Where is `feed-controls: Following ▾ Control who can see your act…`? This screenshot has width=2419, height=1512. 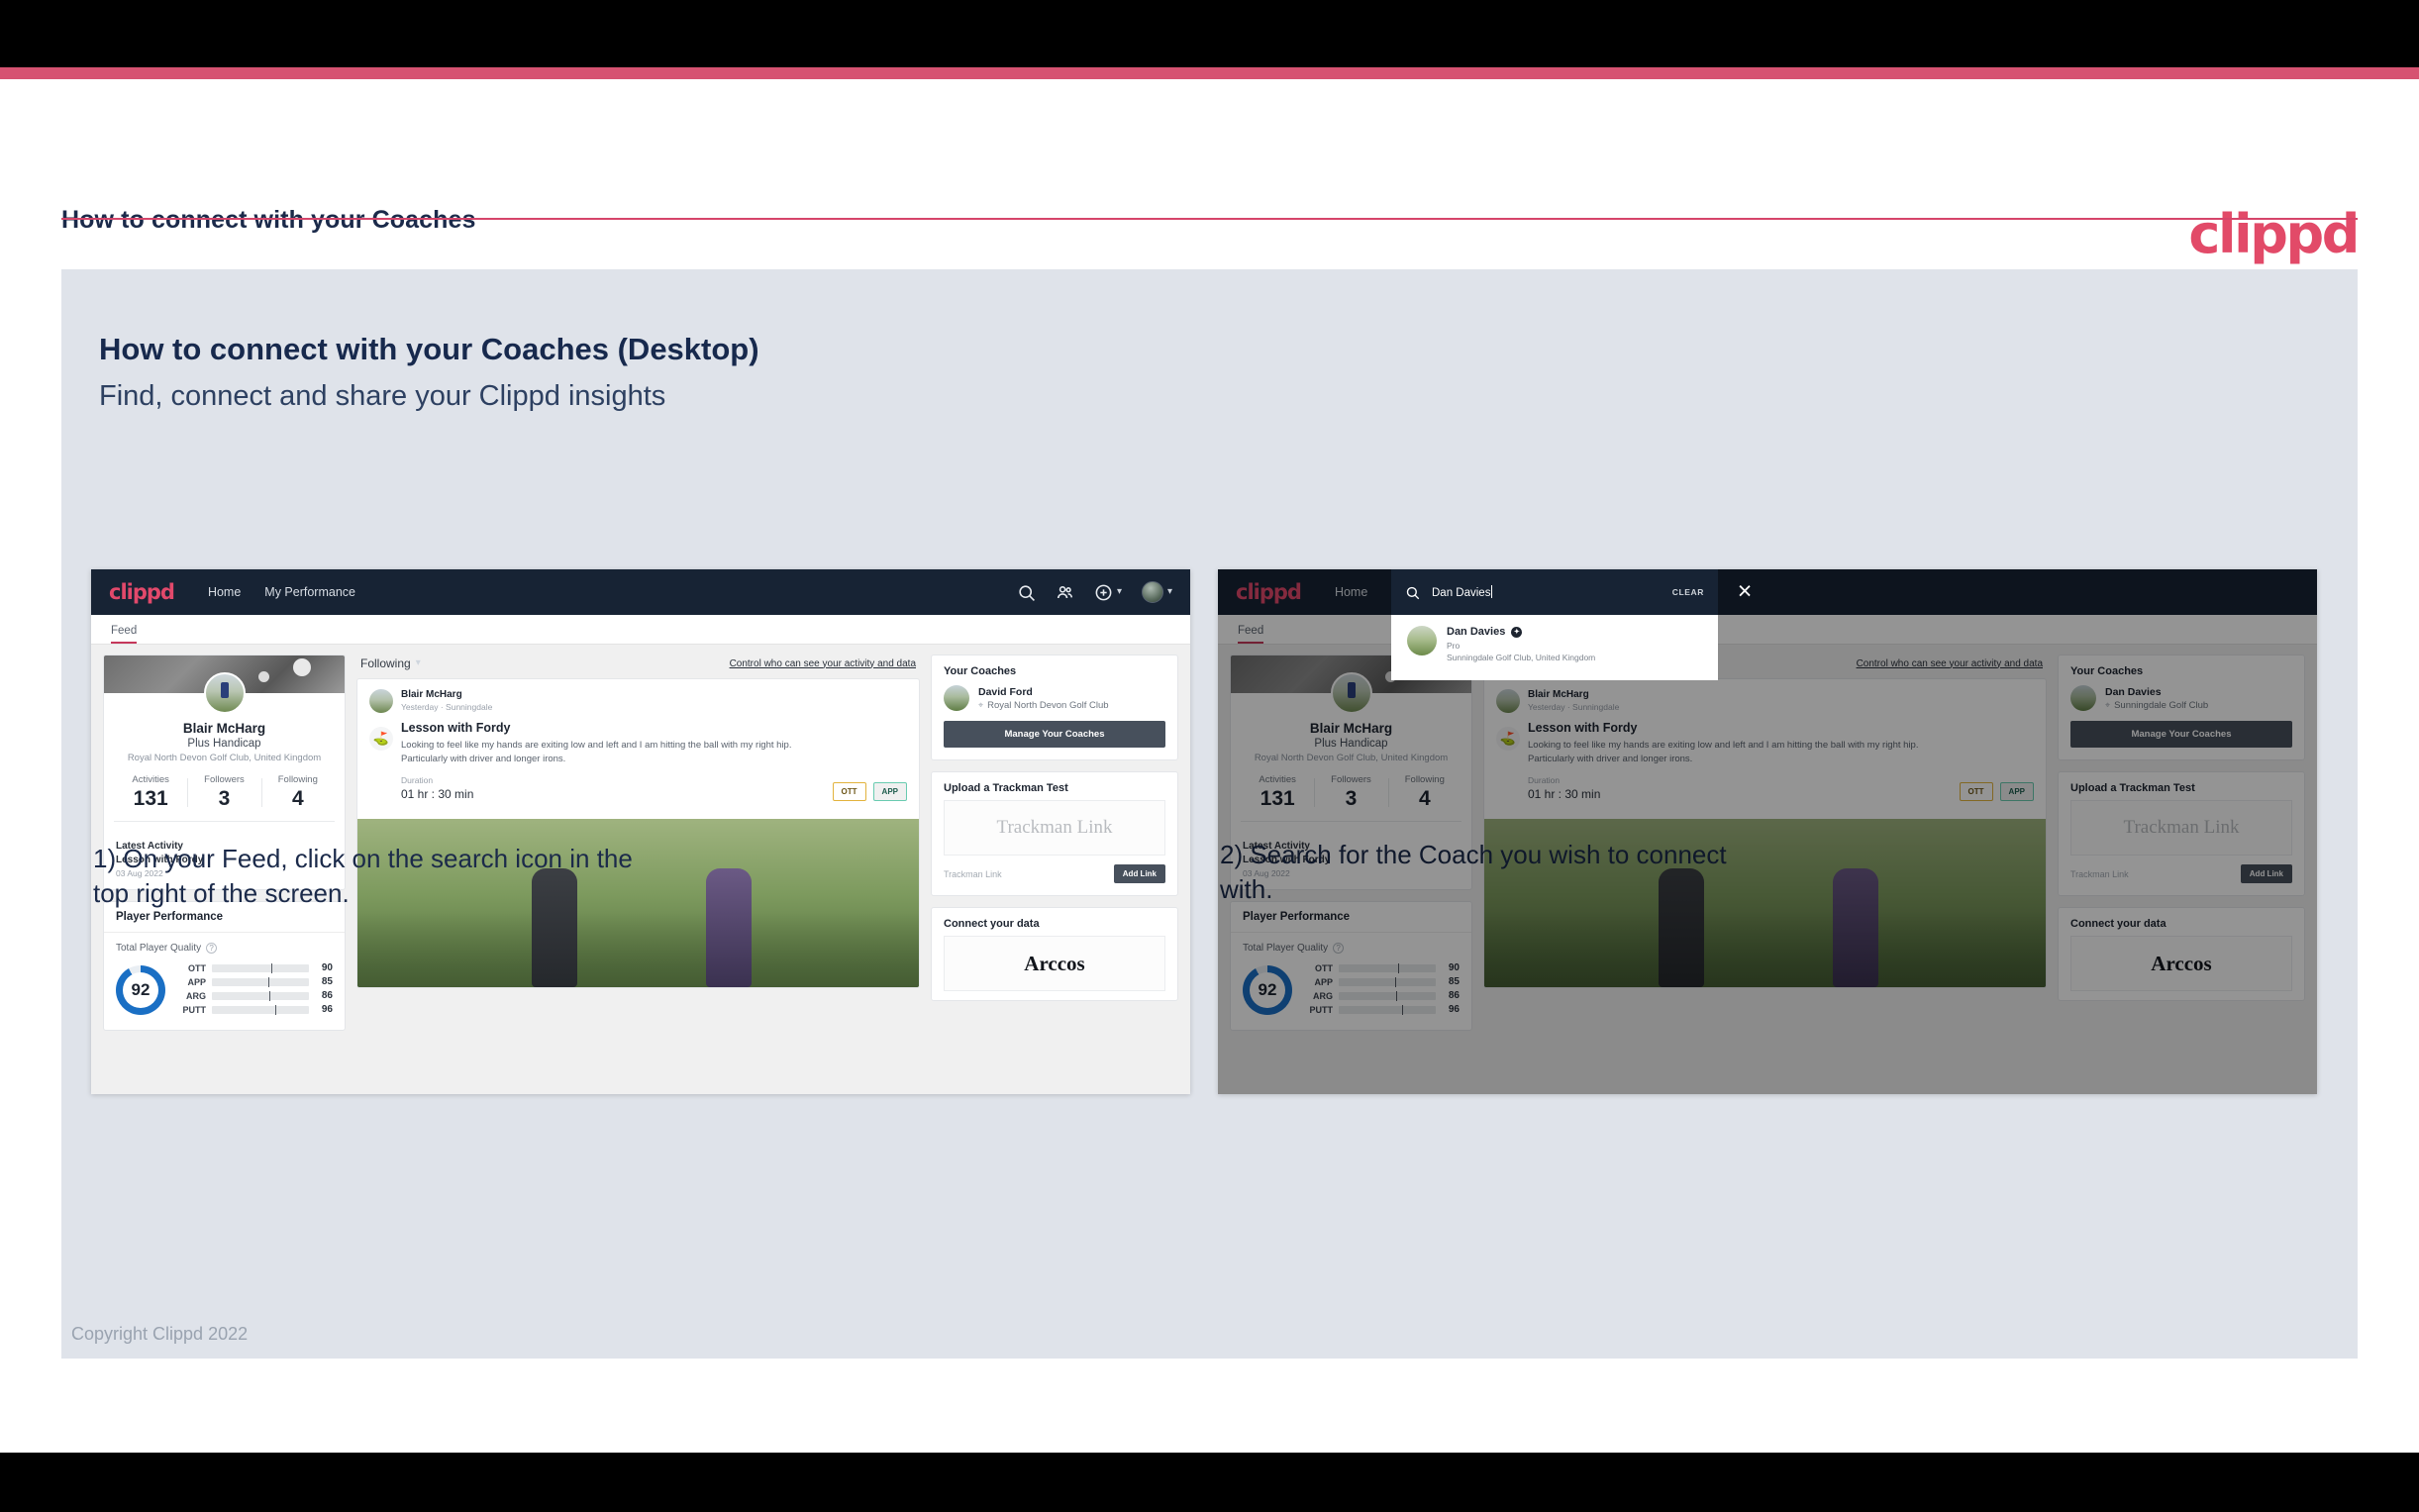
feed-controls: Following ▾ Control who can see your act… is located at coordinates (638, 666).